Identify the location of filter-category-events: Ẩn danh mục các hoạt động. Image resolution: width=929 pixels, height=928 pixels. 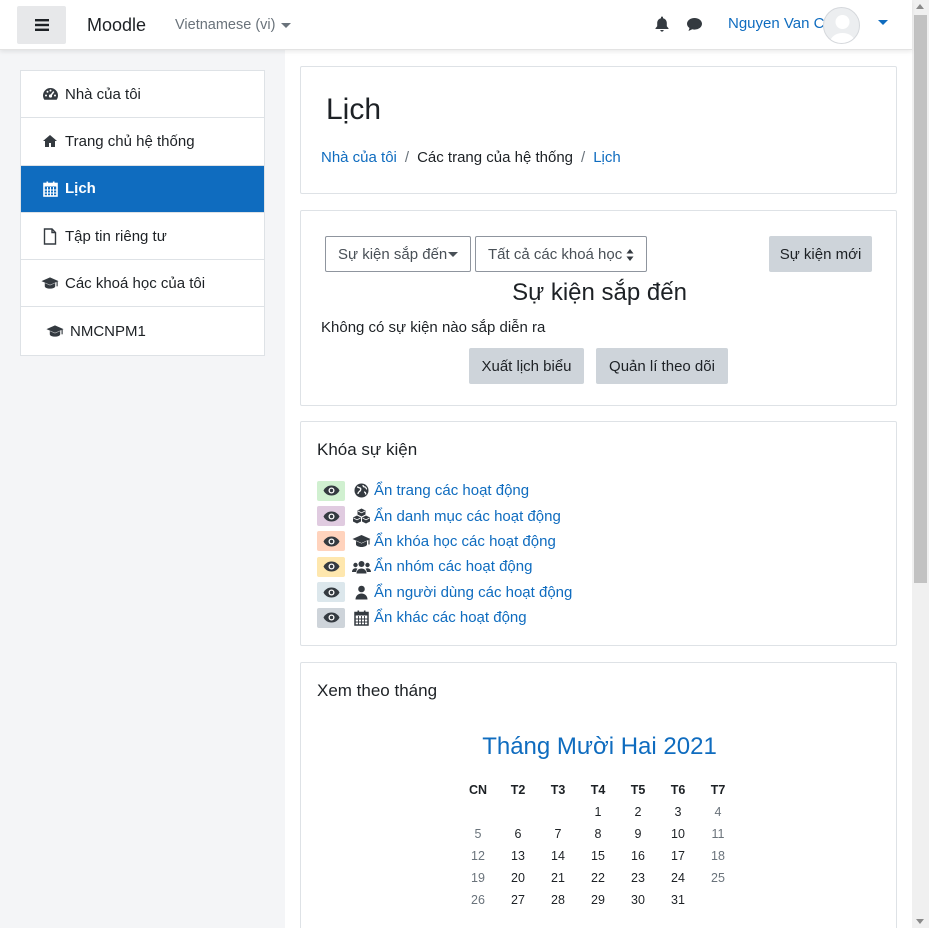
(444, 515).